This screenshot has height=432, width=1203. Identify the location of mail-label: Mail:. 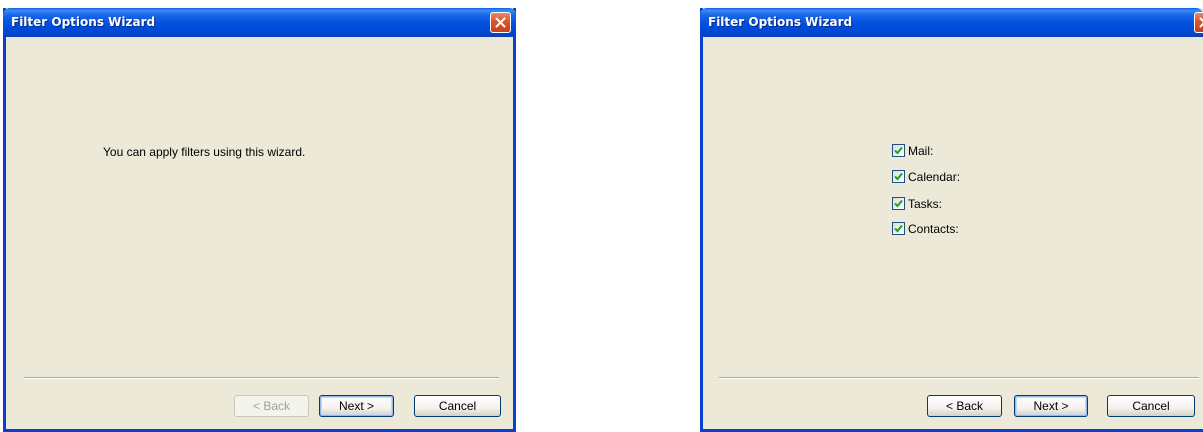
(921, 151).